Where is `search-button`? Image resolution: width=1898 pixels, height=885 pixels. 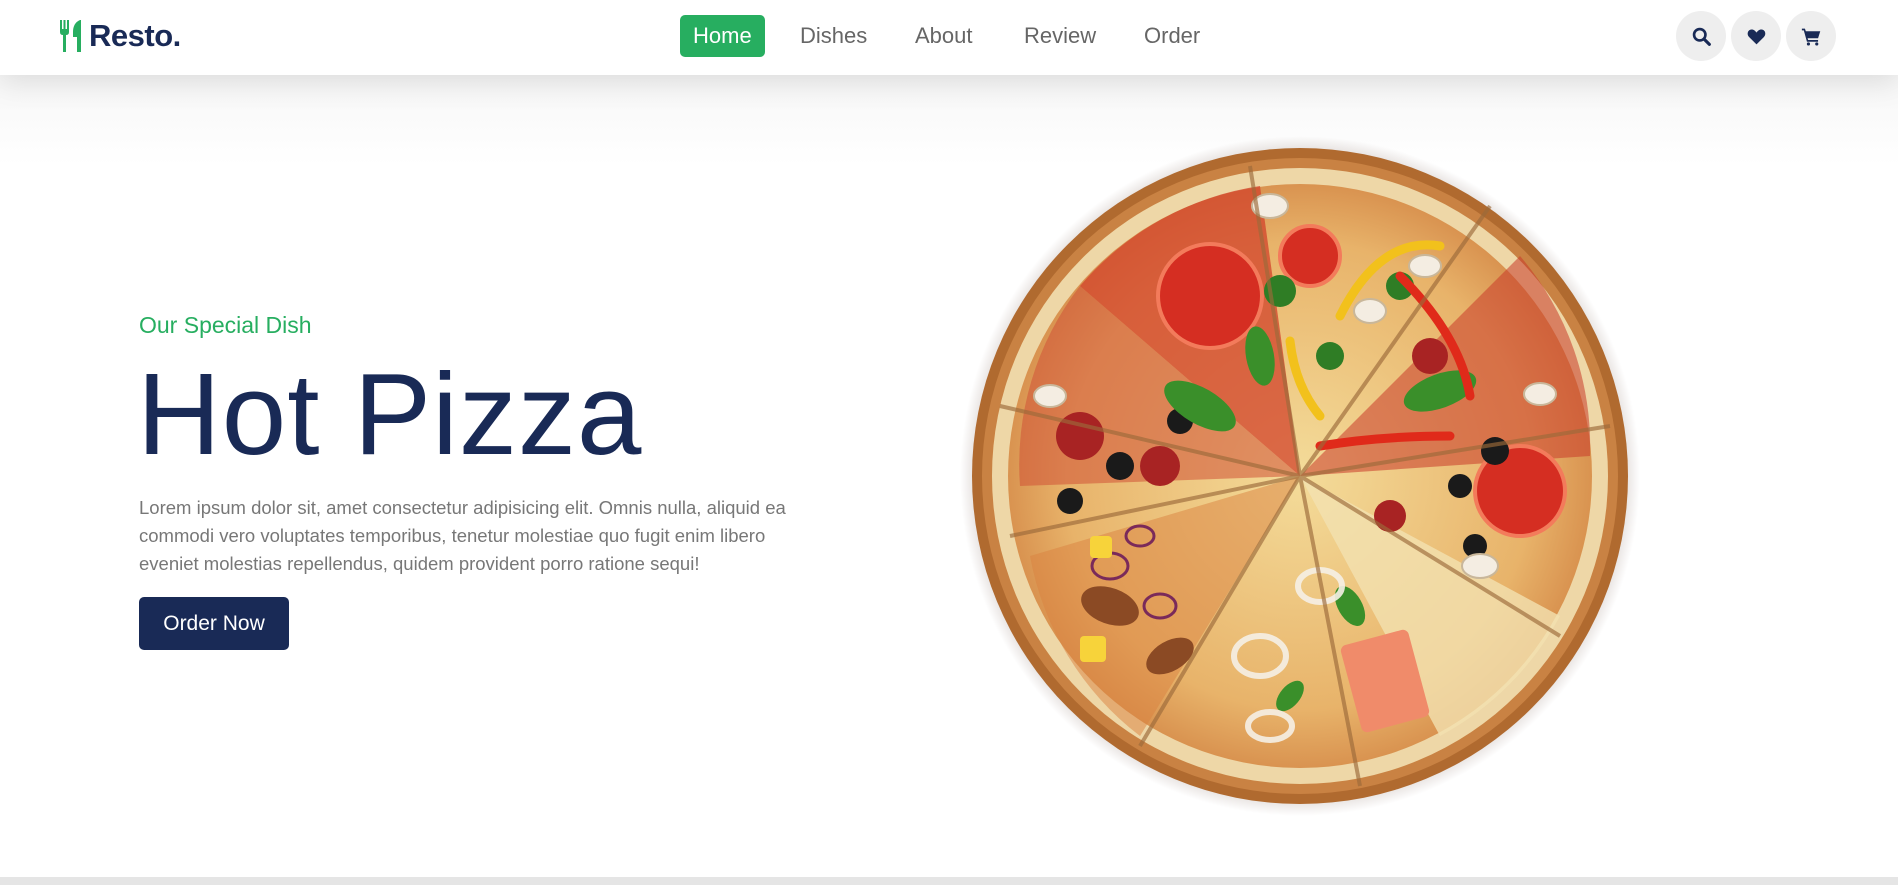
search-button is located at coordinates (1701, 36).